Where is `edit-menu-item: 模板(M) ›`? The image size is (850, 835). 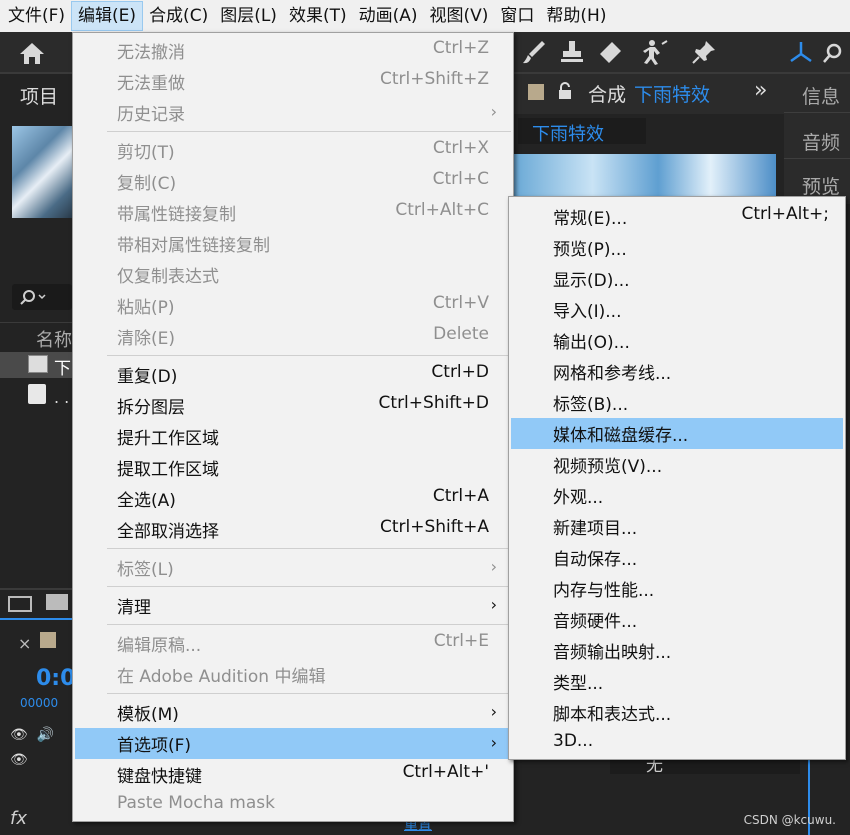
edit-menu-item: 模板(M) › is located at coordinates (293, 712).